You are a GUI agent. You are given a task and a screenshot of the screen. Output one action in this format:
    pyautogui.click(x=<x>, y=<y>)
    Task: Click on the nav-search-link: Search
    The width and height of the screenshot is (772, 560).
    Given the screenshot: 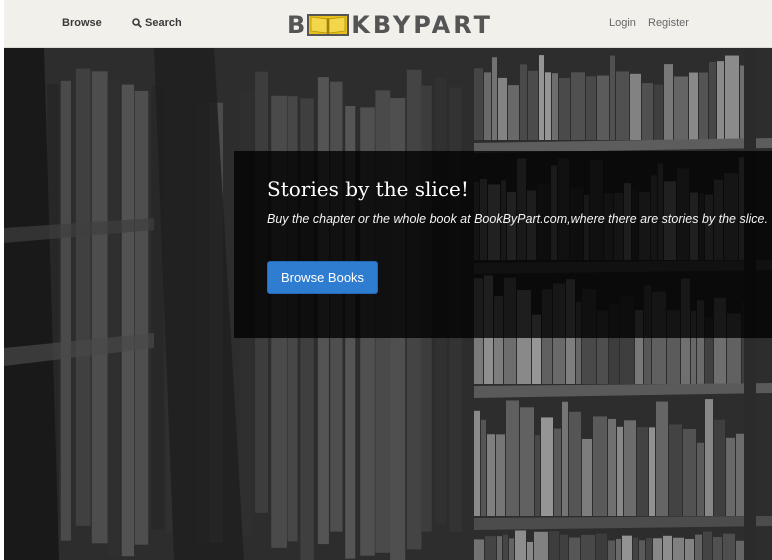 What is the action you would take?
    pyautogui.click(x=157, y=23)
    